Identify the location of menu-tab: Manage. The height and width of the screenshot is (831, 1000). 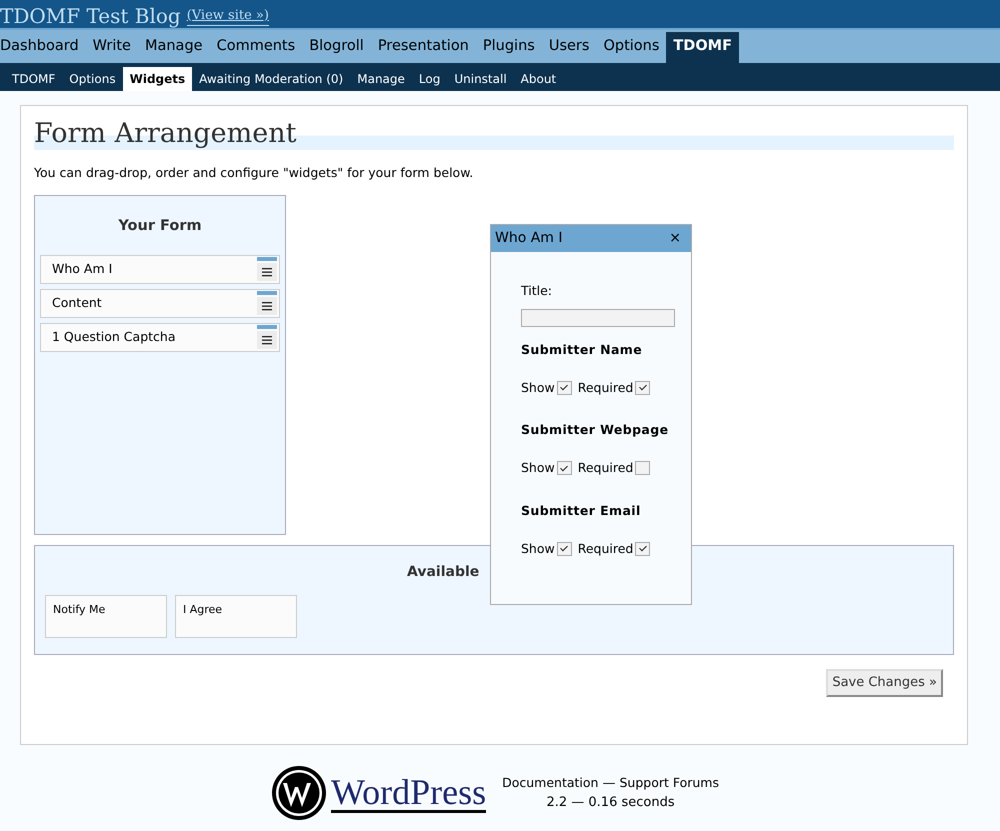
(174, 47).